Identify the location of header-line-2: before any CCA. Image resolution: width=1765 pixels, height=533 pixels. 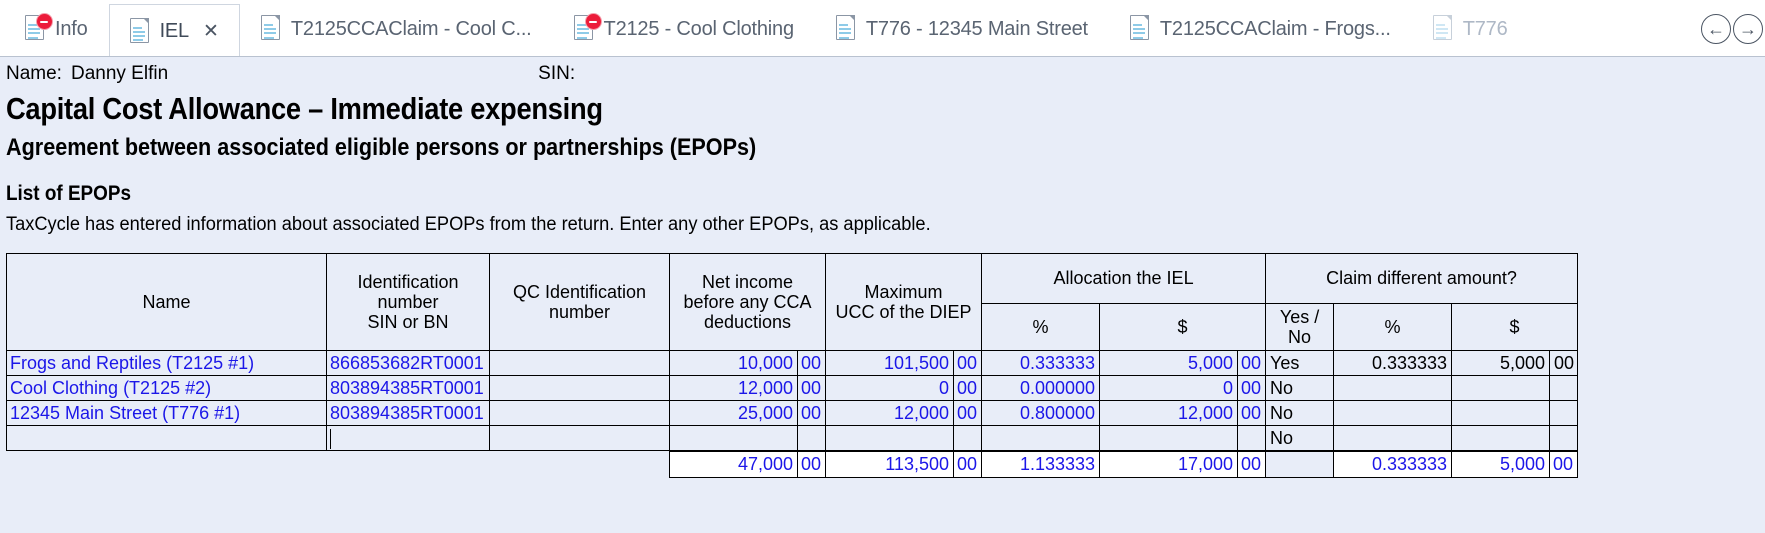
(747, 302).